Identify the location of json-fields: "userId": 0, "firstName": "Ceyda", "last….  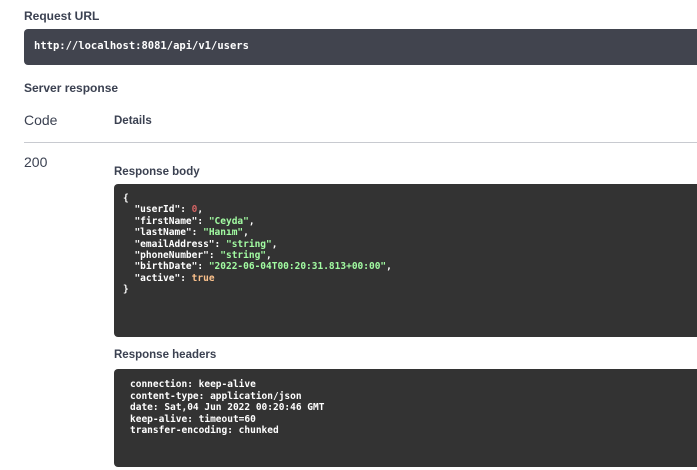
(410, 244).